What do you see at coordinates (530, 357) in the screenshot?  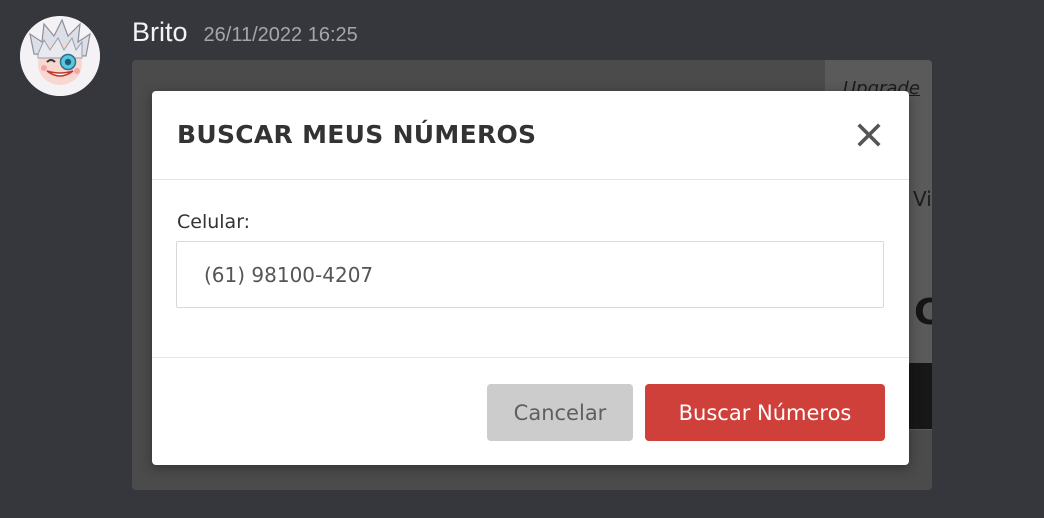 I see `dialog-footer-divider` at bounding box center [530, 357].